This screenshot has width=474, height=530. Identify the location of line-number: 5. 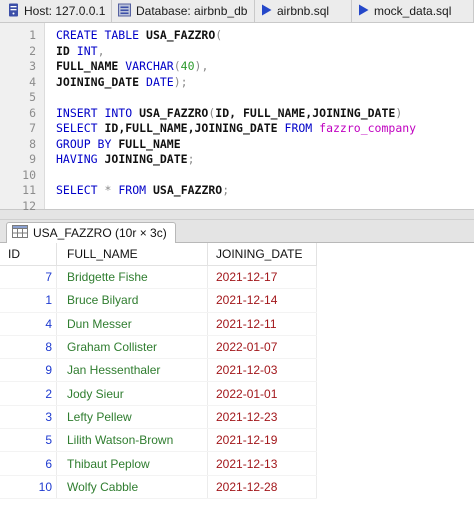
(32, 97).